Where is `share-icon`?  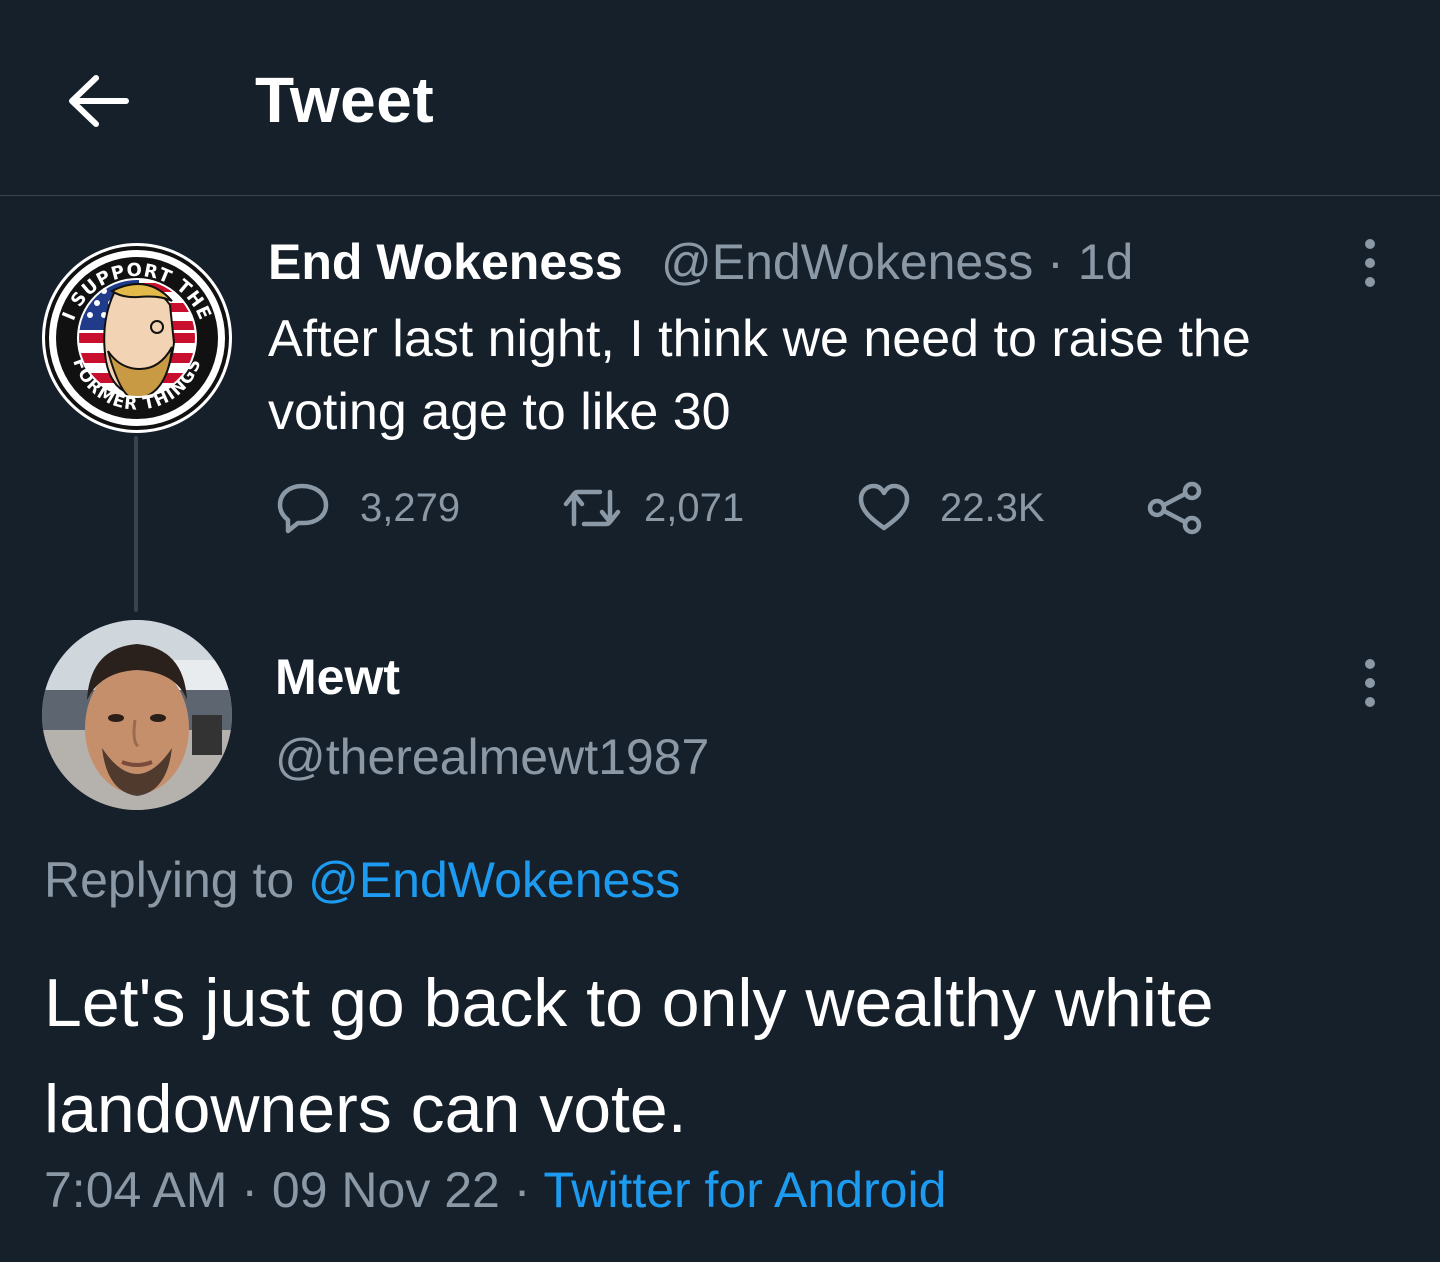 share-icon is located at coordinates (1174, 508).